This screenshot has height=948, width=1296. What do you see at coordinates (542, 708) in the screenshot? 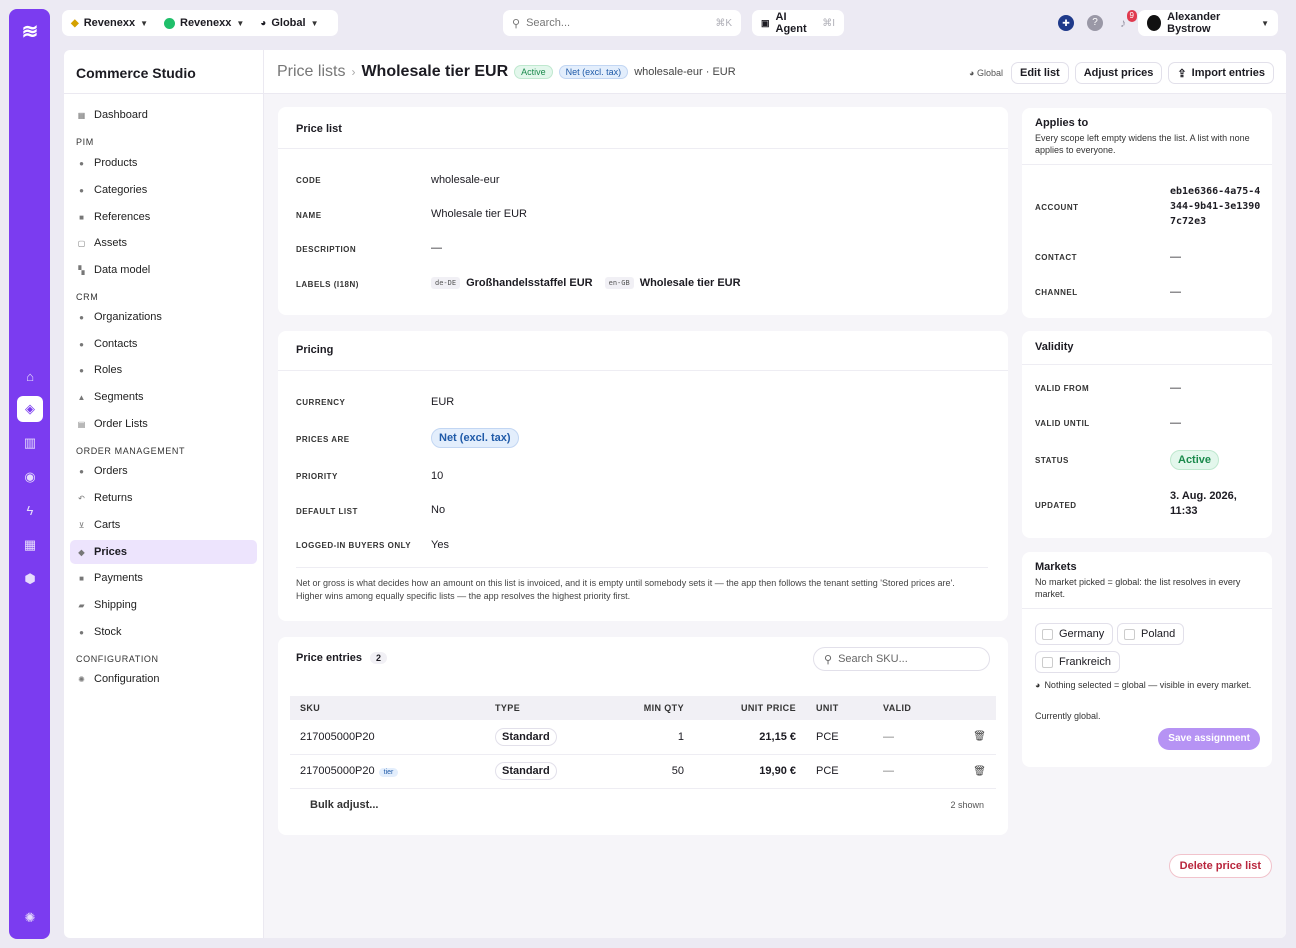
I see `col-type: TYPE` at bounding box center [542, 708].